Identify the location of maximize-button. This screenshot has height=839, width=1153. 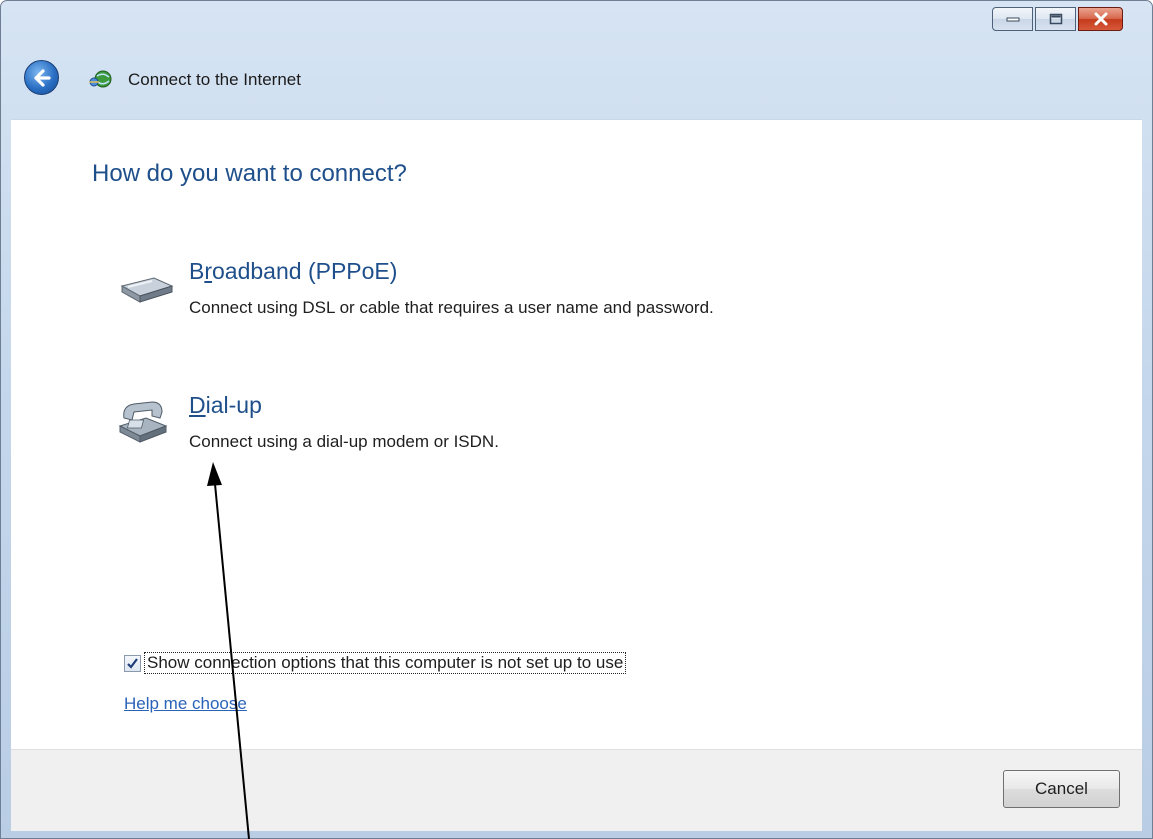
(1055, 19).